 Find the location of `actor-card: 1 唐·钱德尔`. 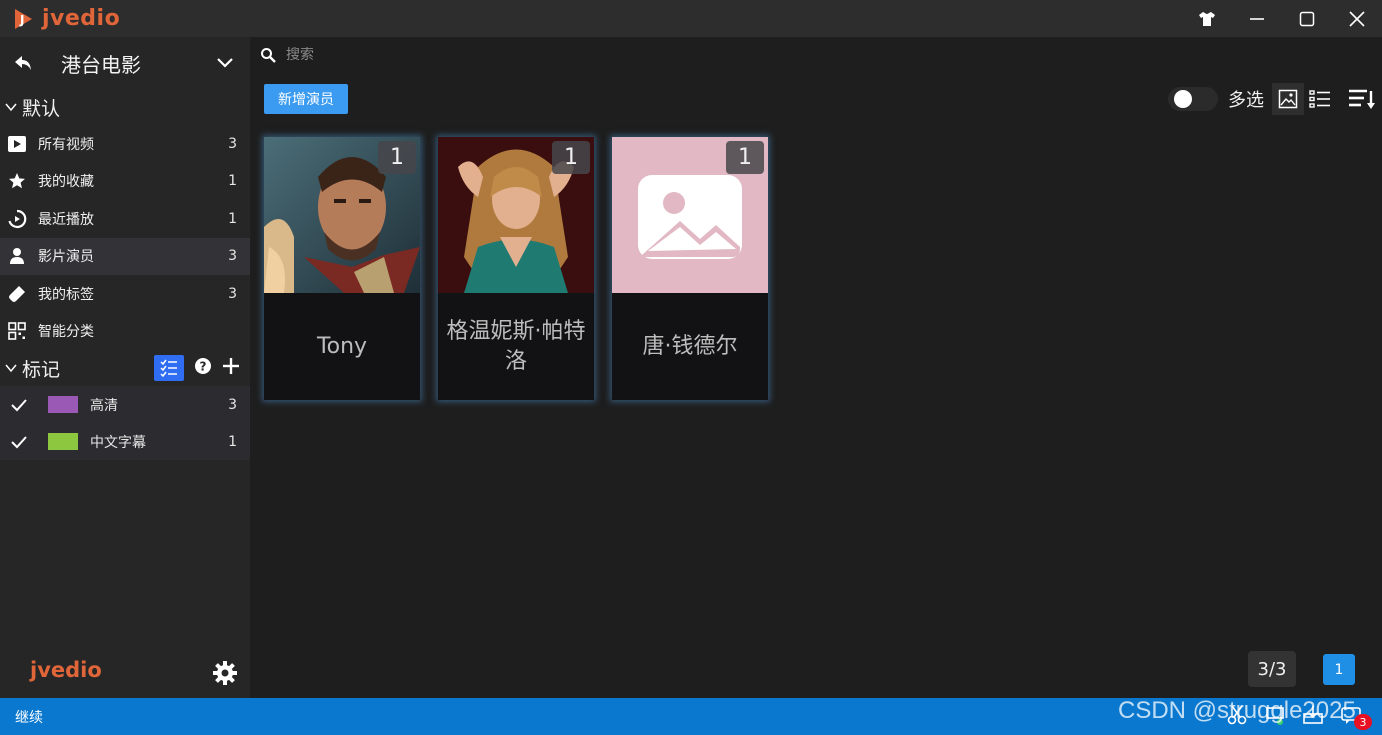

actor-card: 1 唐·钱德尔 is located at coordinates (690, 268).